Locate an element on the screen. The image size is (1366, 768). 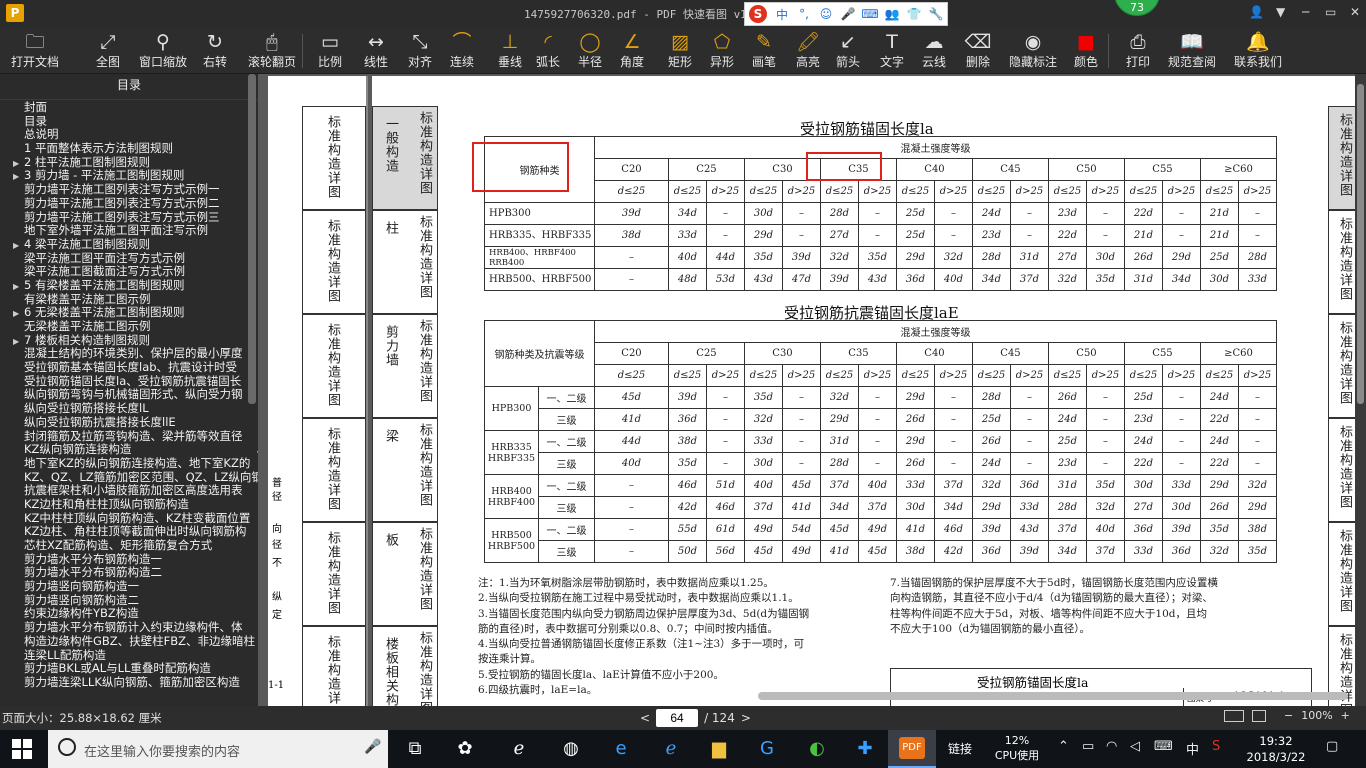
microphone-icon: 🎤 is located at coordinates (372, 747).